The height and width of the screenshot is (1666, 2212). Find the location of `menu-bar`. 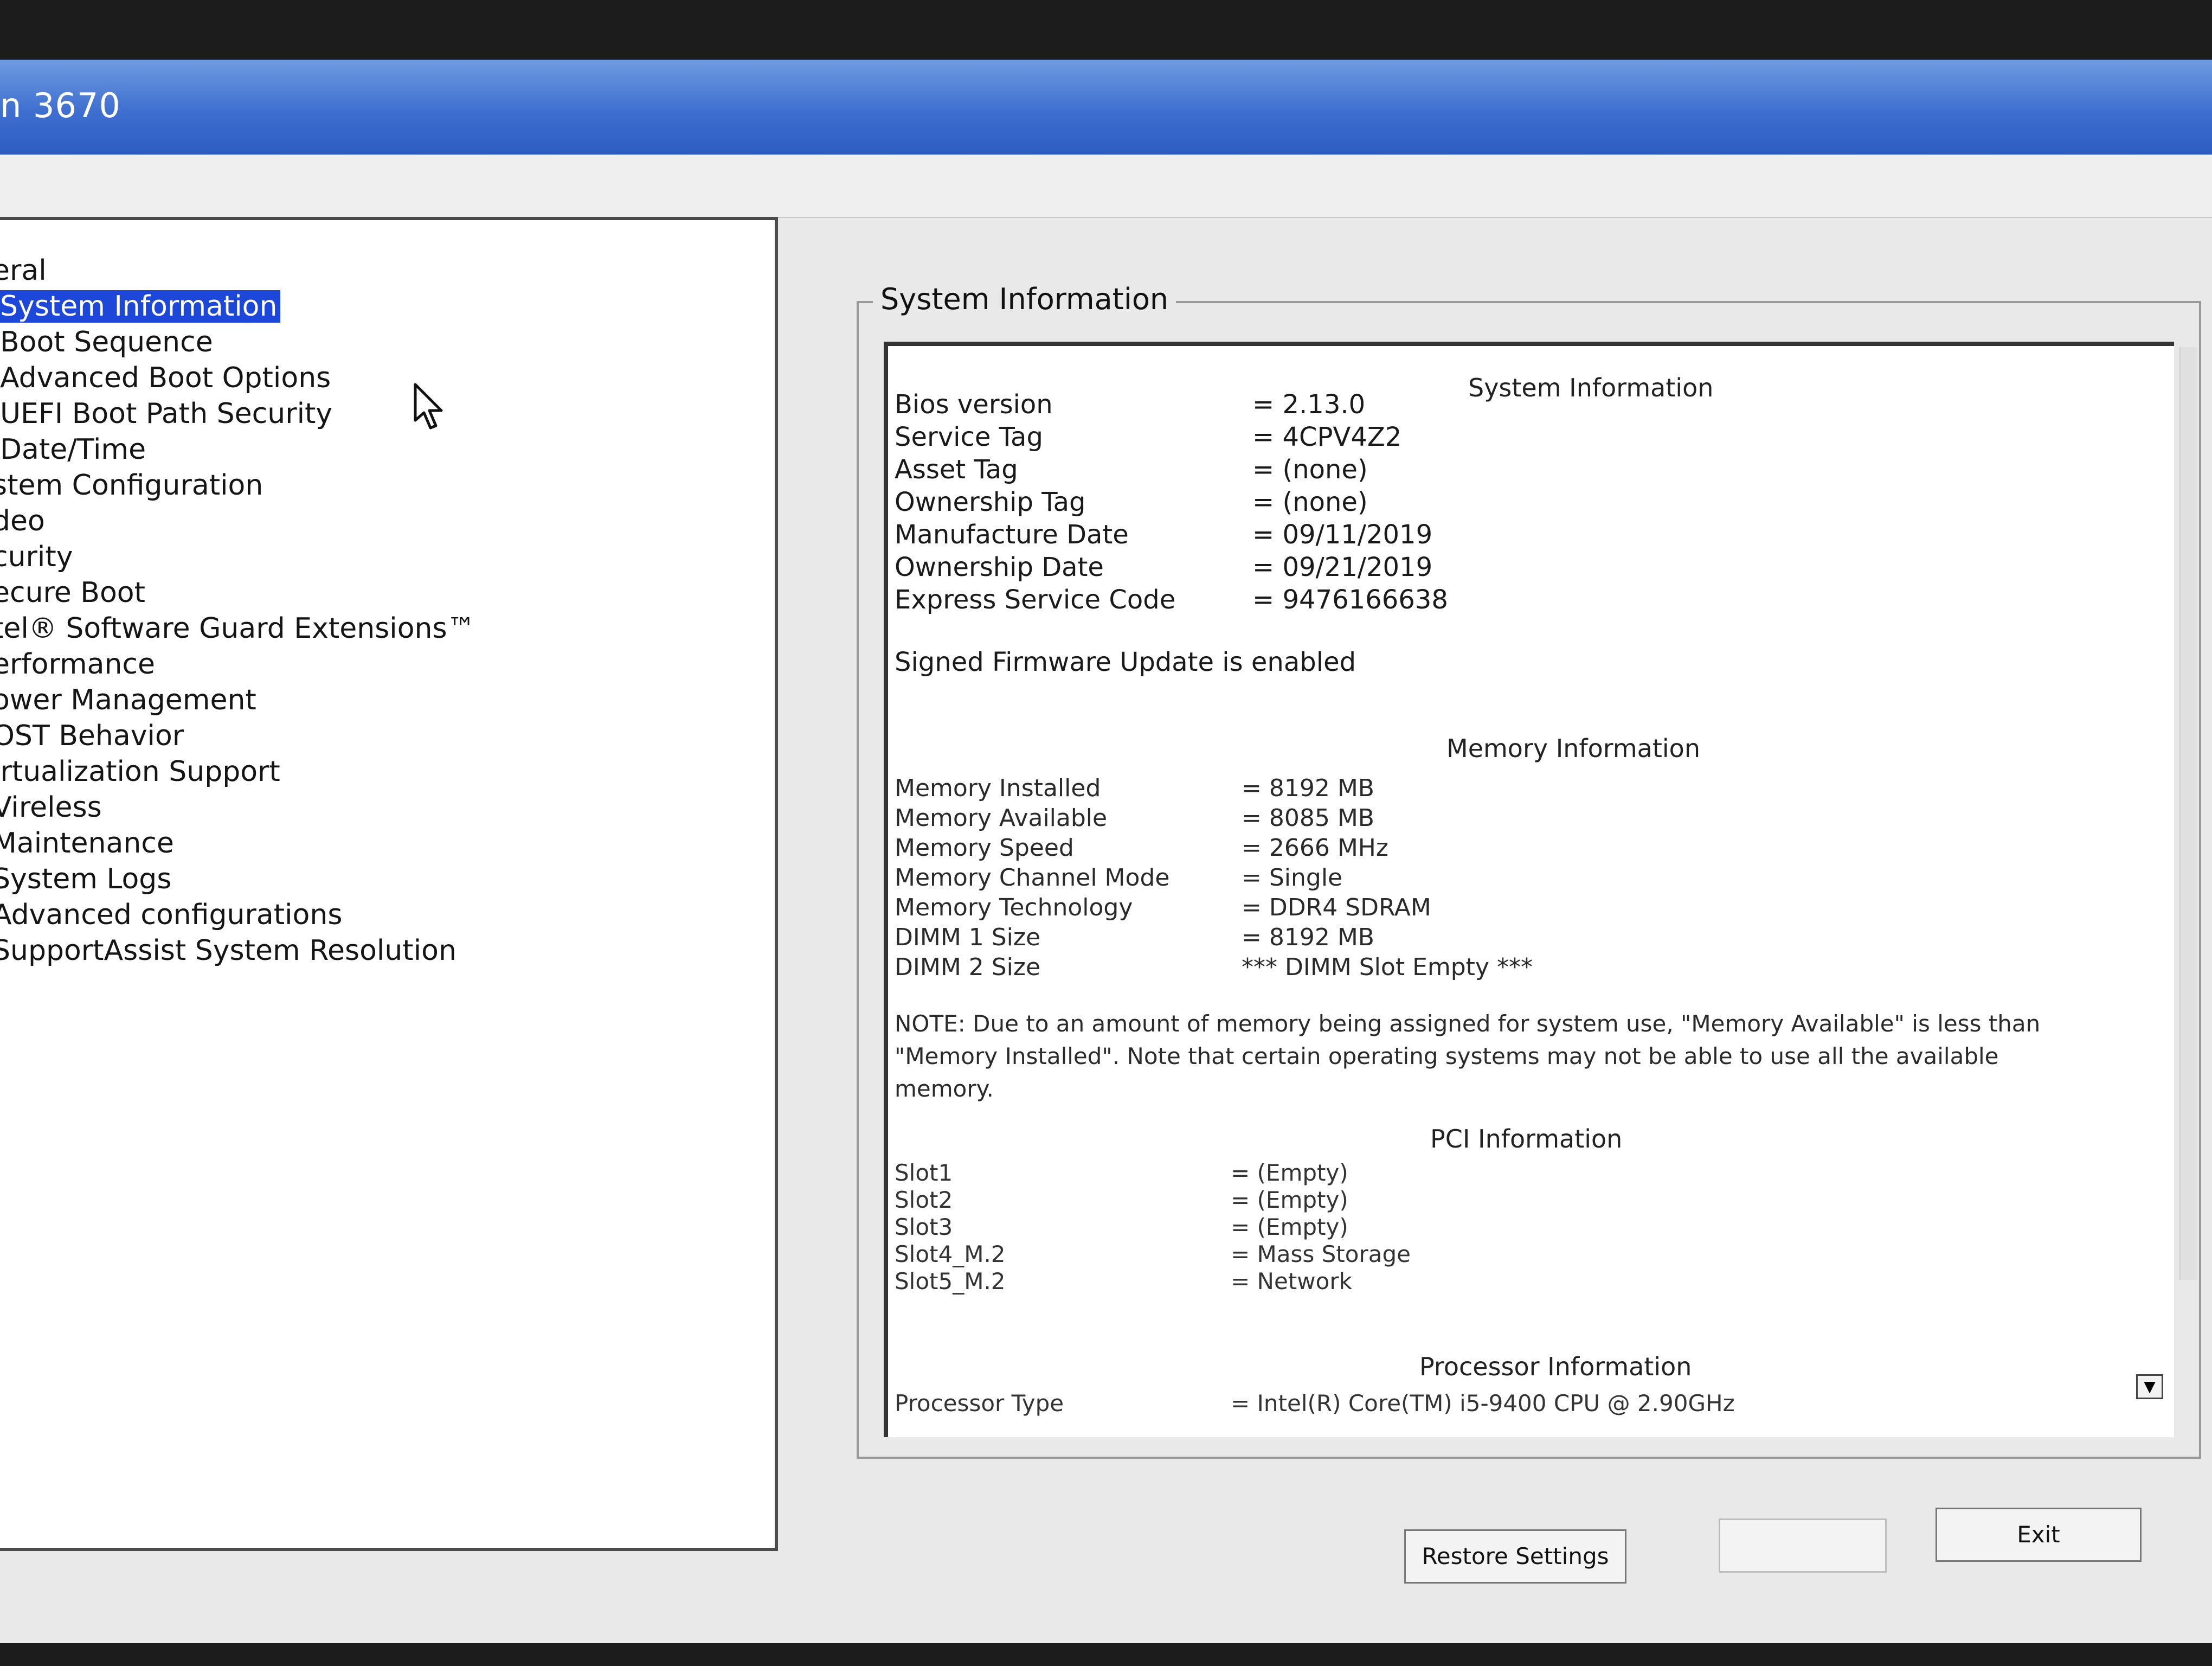

menu-bar is located at coordinates (1106, 187).